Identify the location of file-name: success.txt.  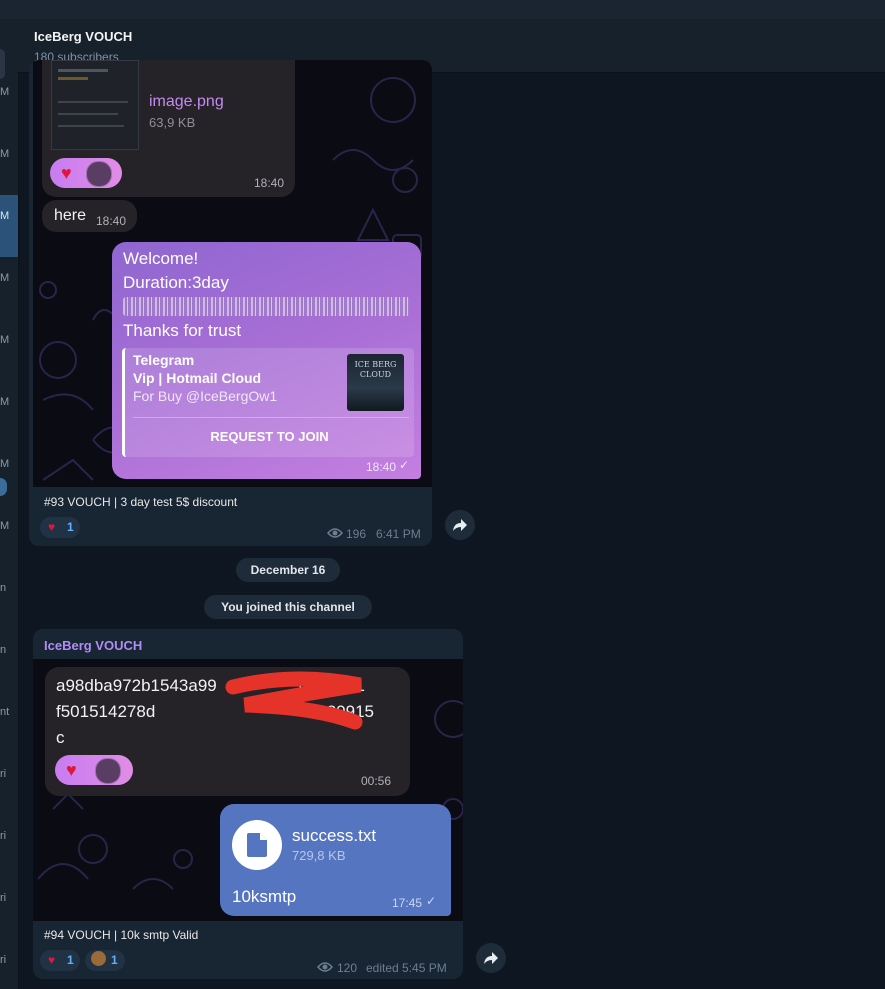
(334, 836).